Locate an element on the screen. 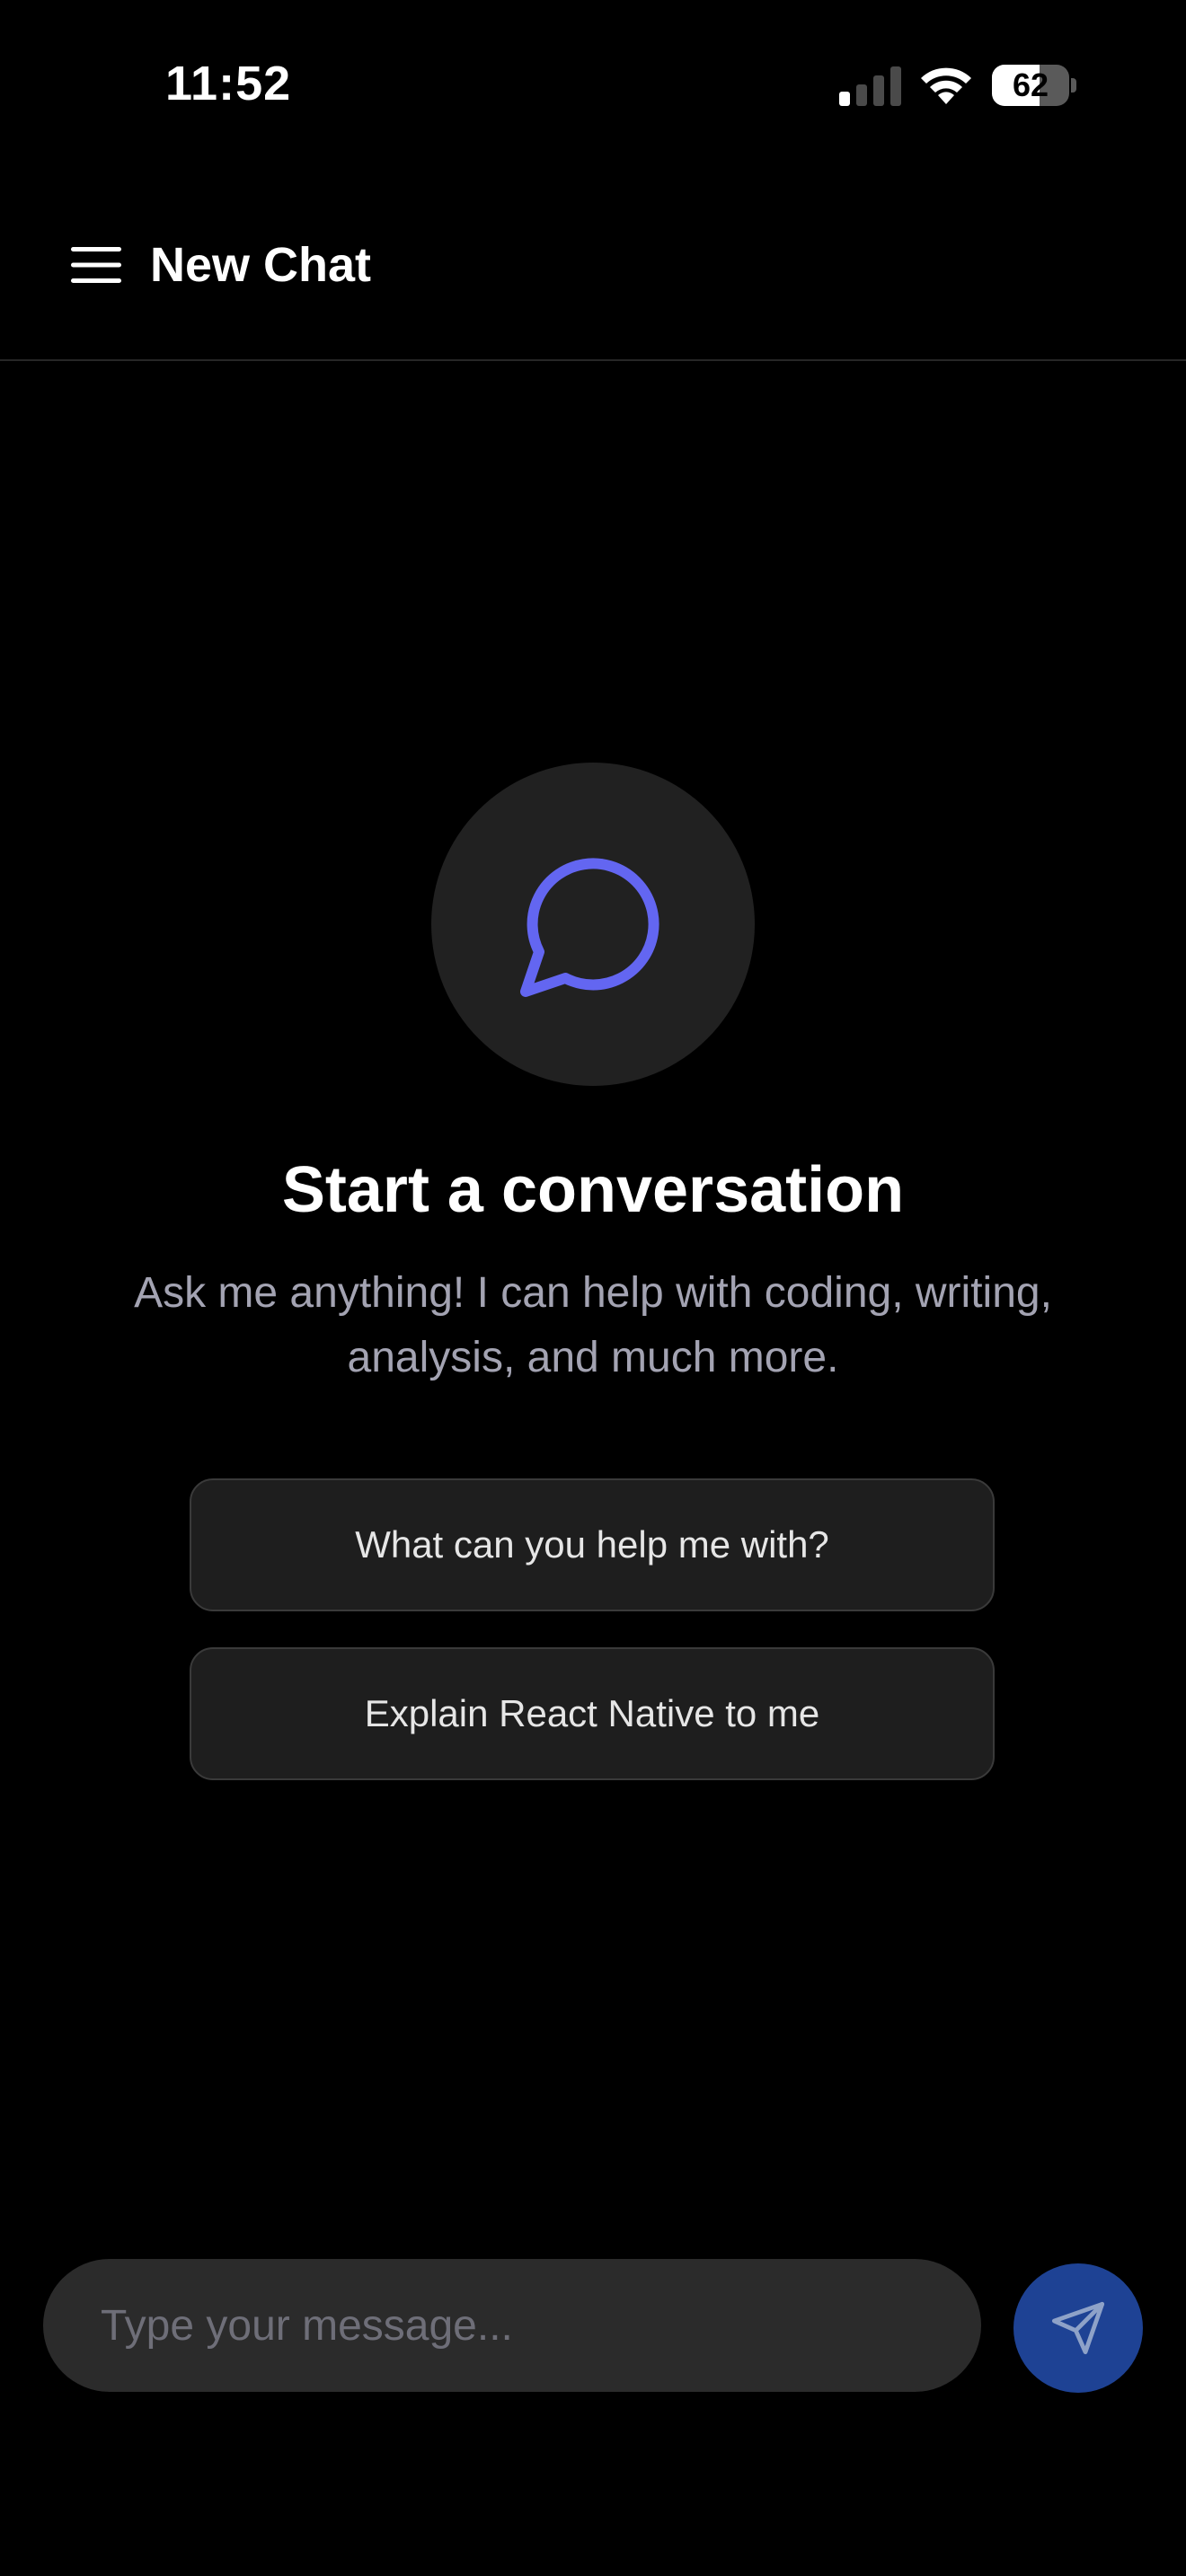 The image size is (1186, 2576). menu-button is located at coordinates (96, 265).